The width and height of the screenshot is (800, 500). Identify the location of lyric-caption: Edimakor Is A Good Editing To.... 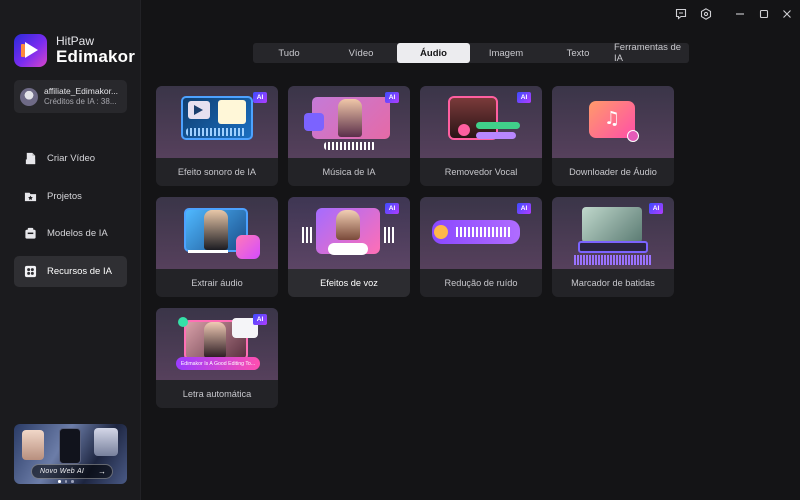
(218, 363).